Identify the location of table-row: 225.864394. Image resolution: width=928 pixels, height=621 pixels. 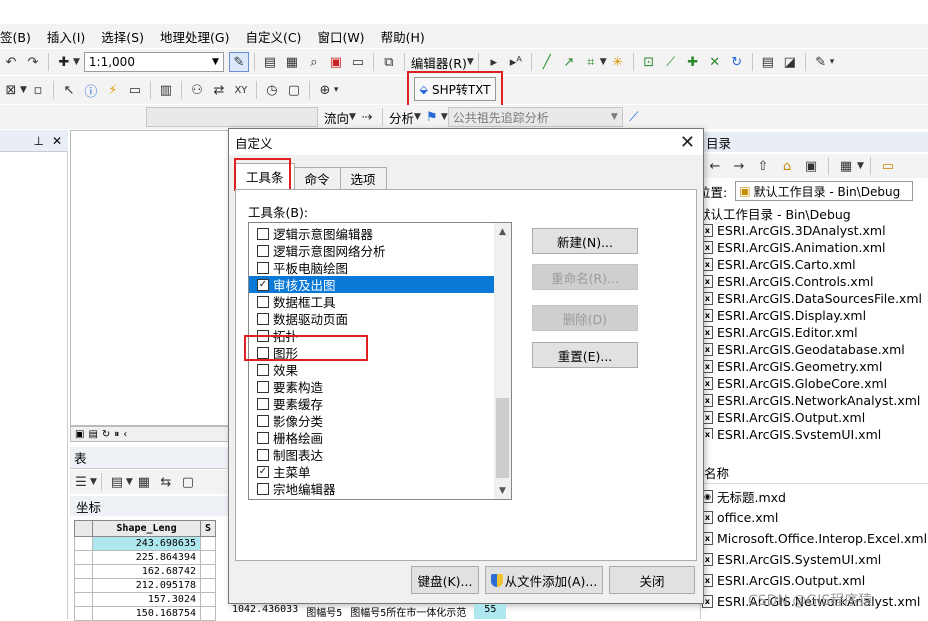
(145, 557).